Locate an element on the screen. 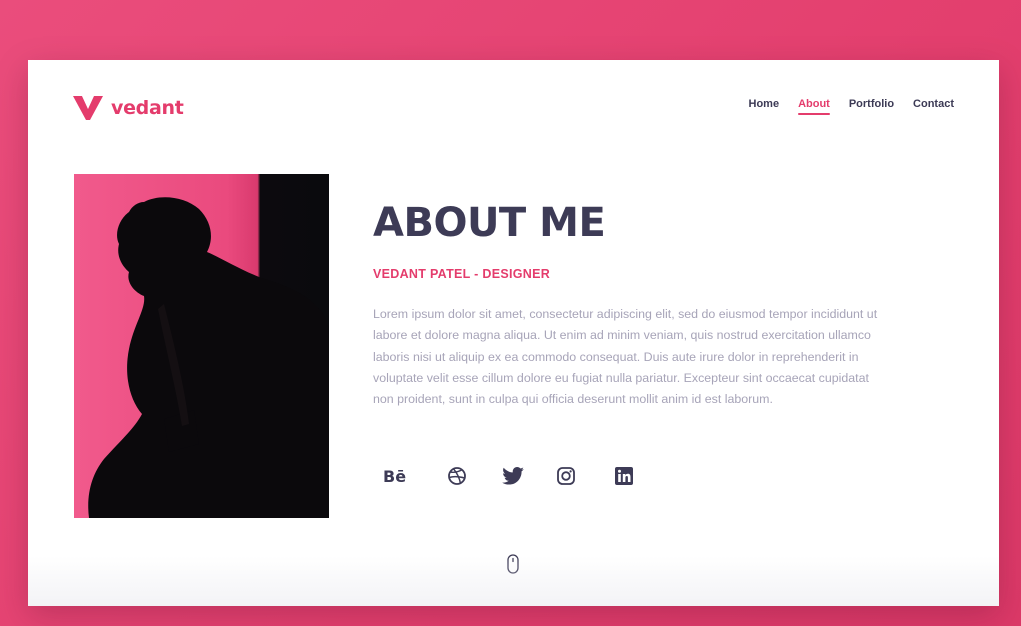  scroll-down-indicator is located at coordinates (513, 566).